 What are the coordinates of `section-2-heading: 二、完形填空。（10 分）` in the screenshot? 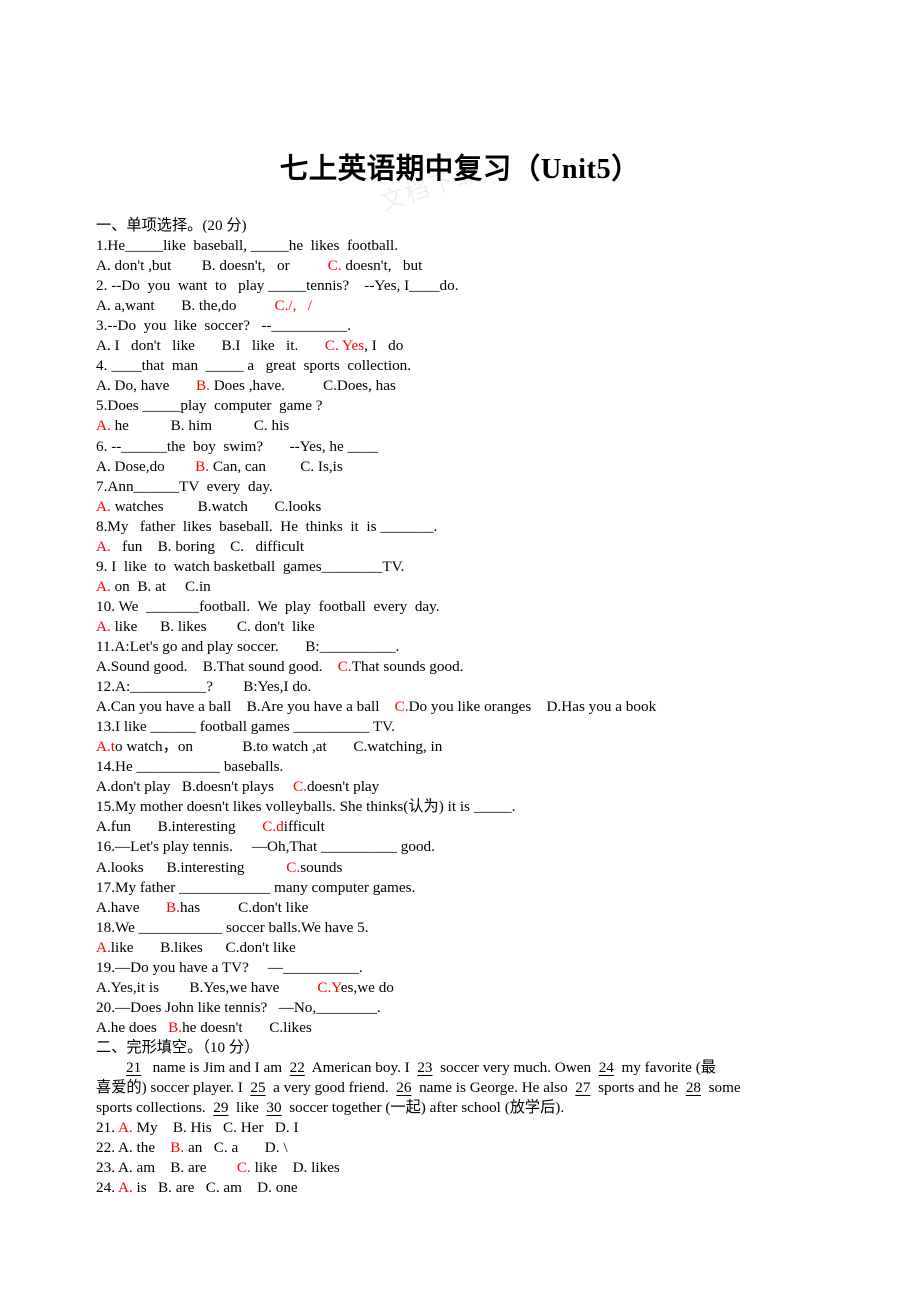 It's located at (178, 1047).